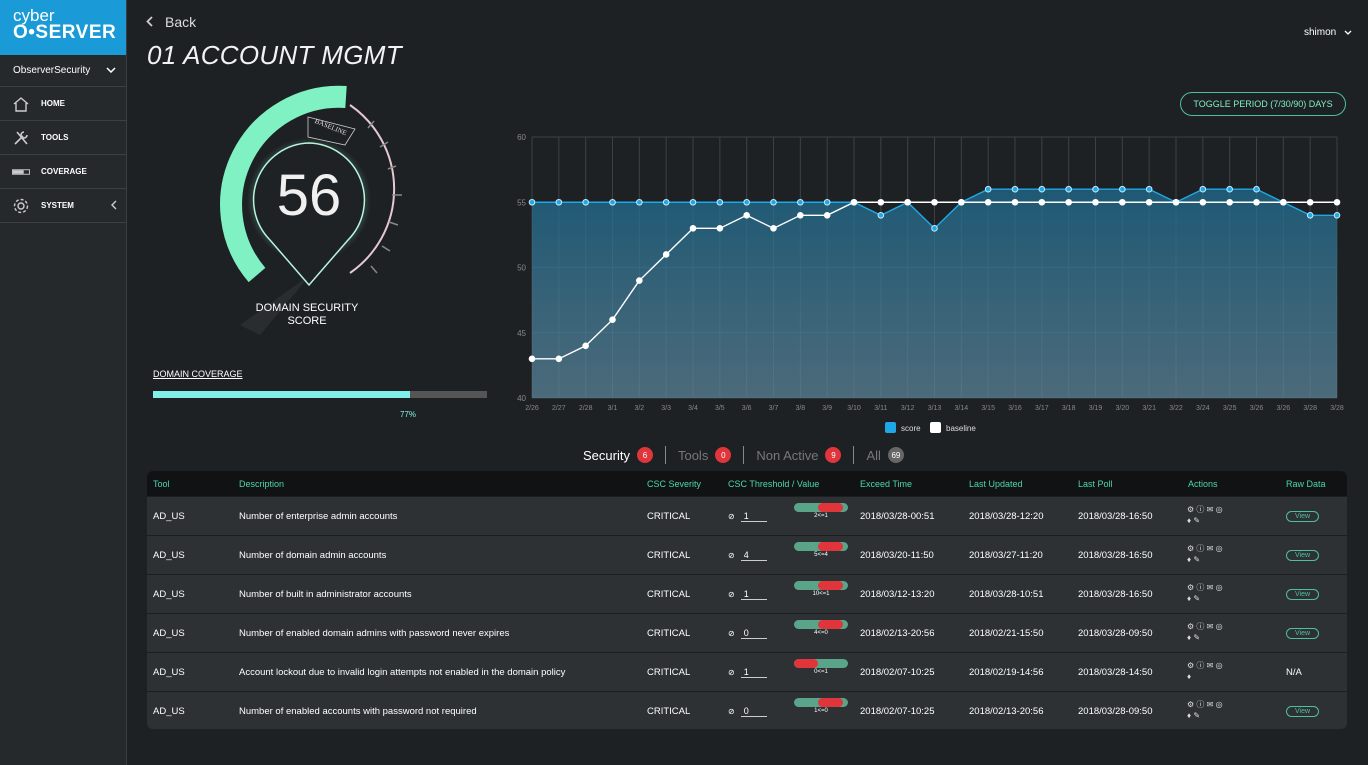  What do you see at coordinates (935, 408) in the screenshot?
I see `x-tick-label: 3/13` at bounding box center [935, 408].